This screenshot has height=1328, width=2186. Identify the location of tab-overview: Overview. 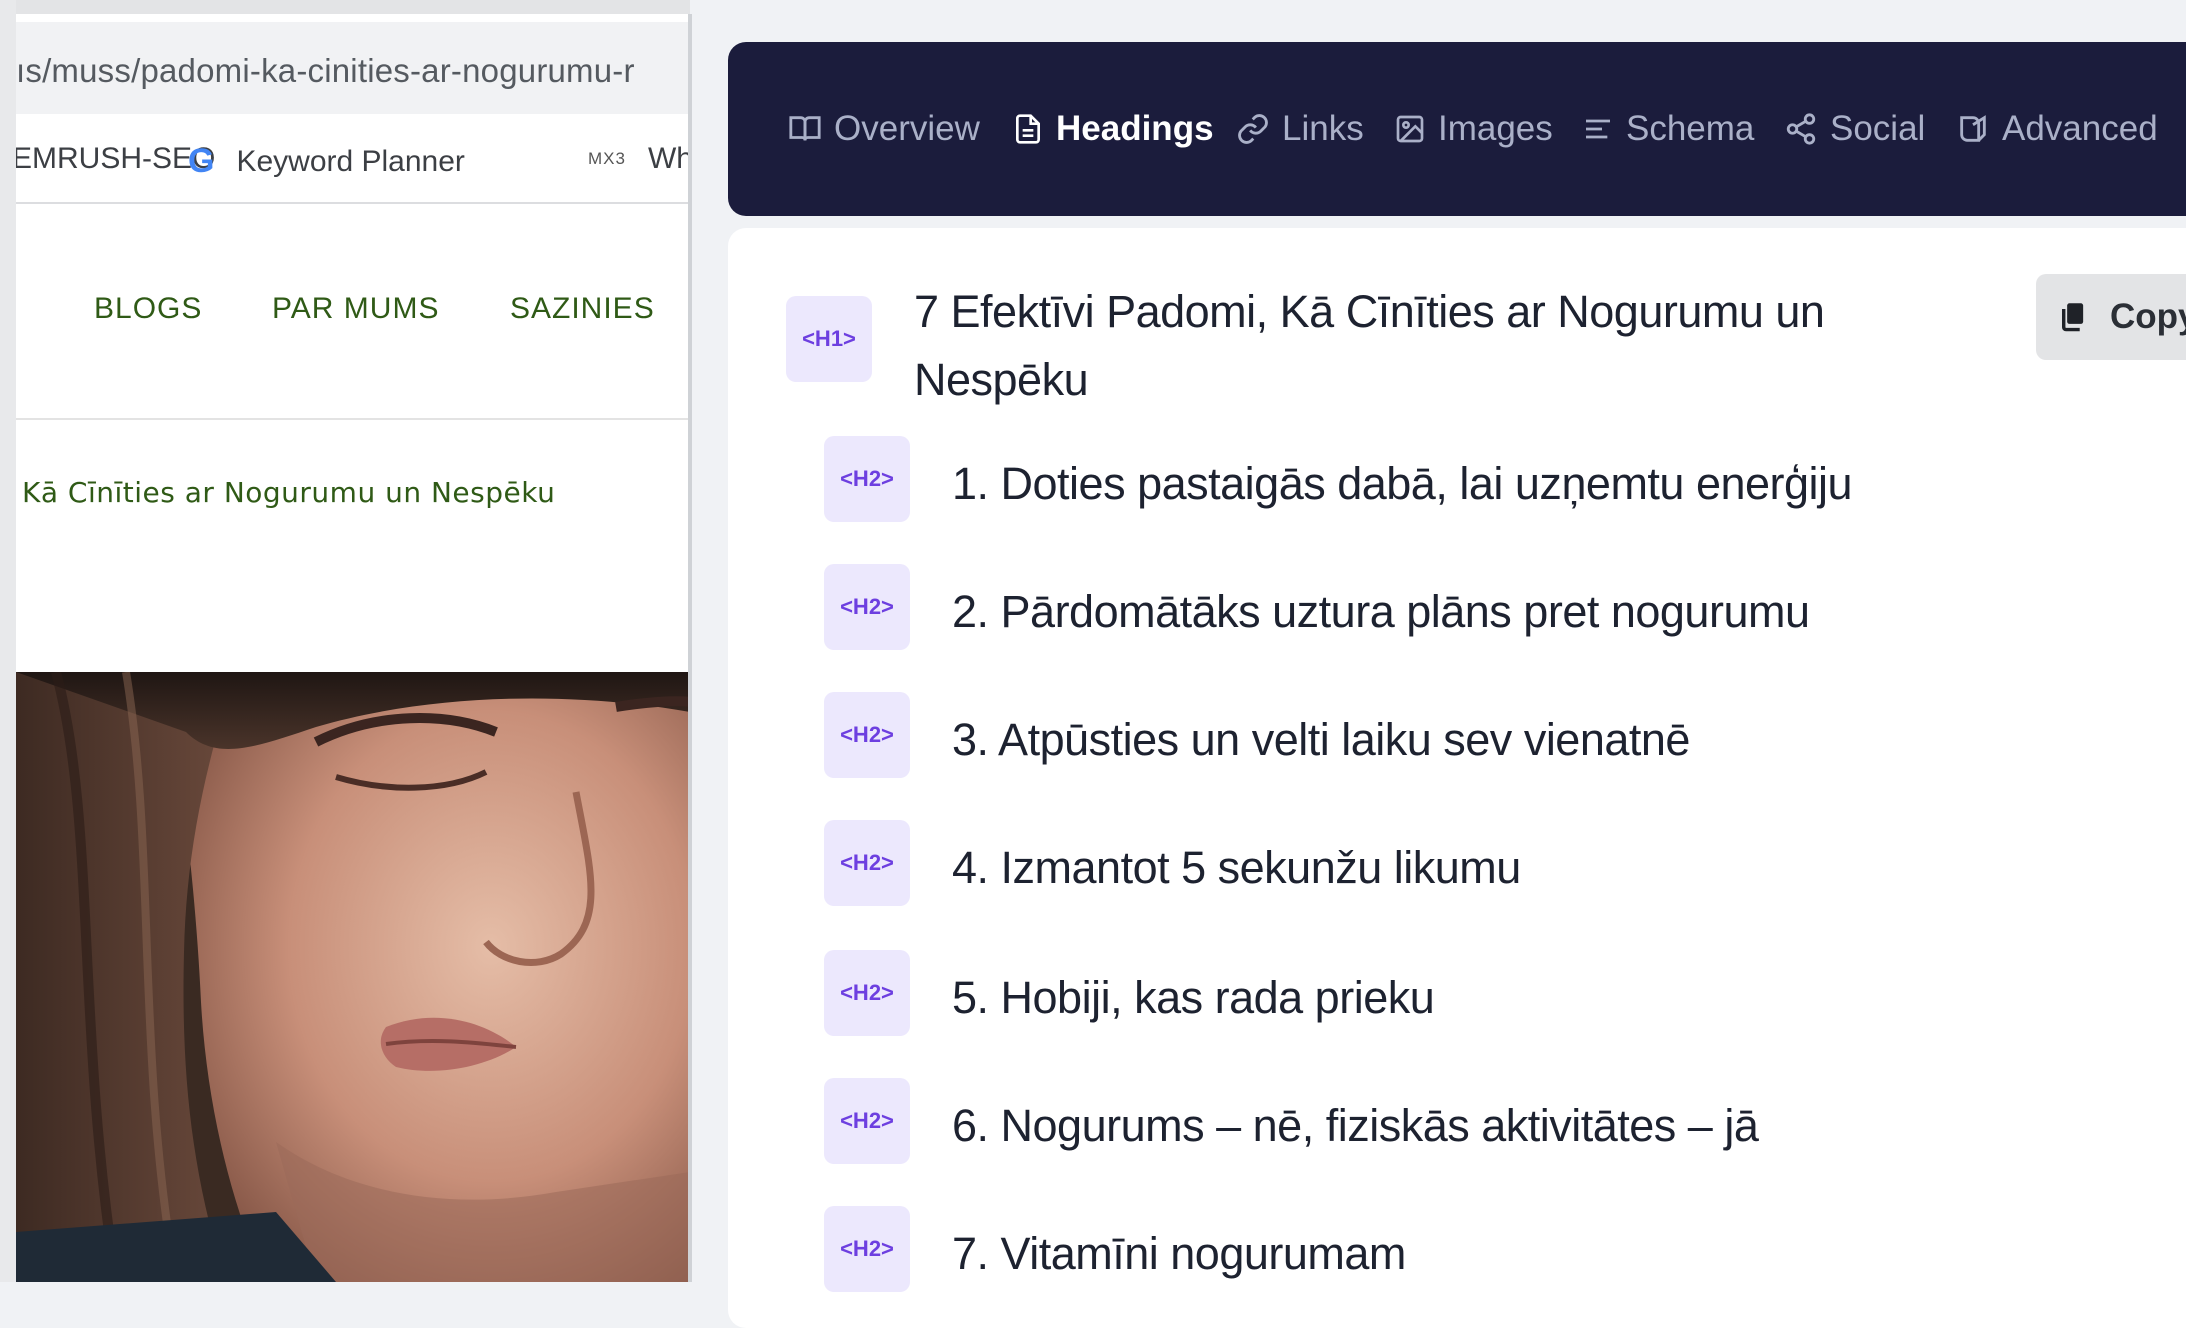
(884, 129).